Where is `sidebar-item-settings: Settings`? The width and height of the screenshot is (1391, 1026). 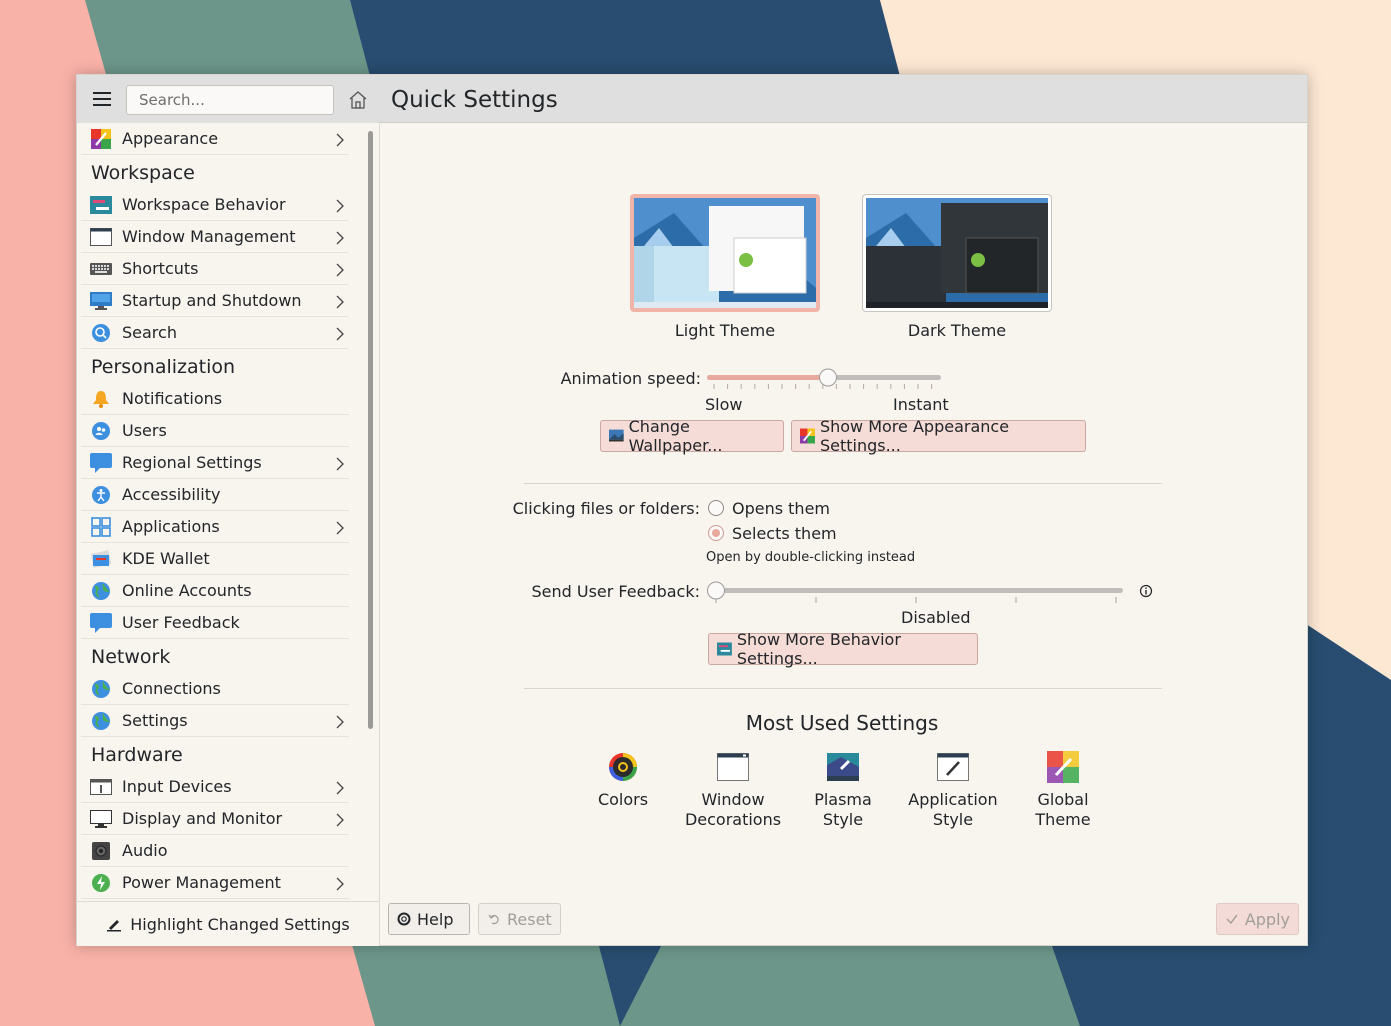
sidebar-item-settings: Settings is located at coordinates (215, 721).